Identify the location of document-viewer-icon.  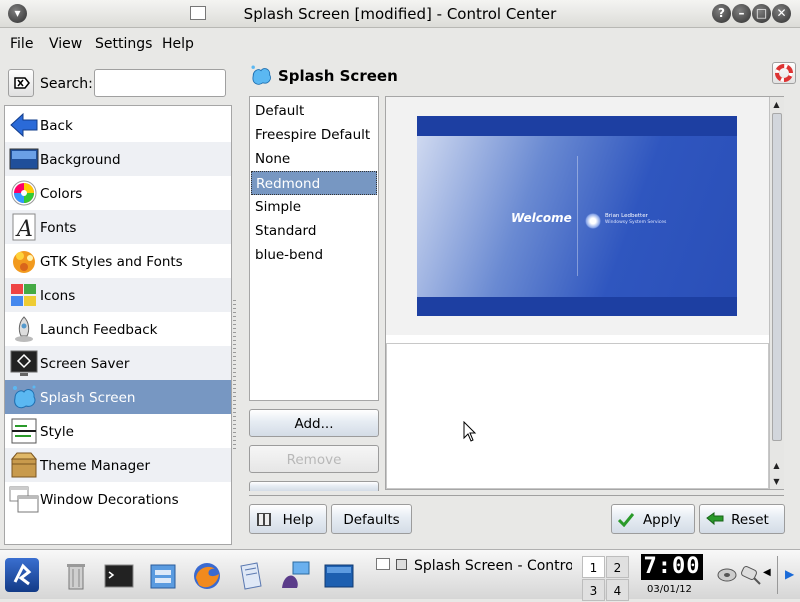
(251, 576).